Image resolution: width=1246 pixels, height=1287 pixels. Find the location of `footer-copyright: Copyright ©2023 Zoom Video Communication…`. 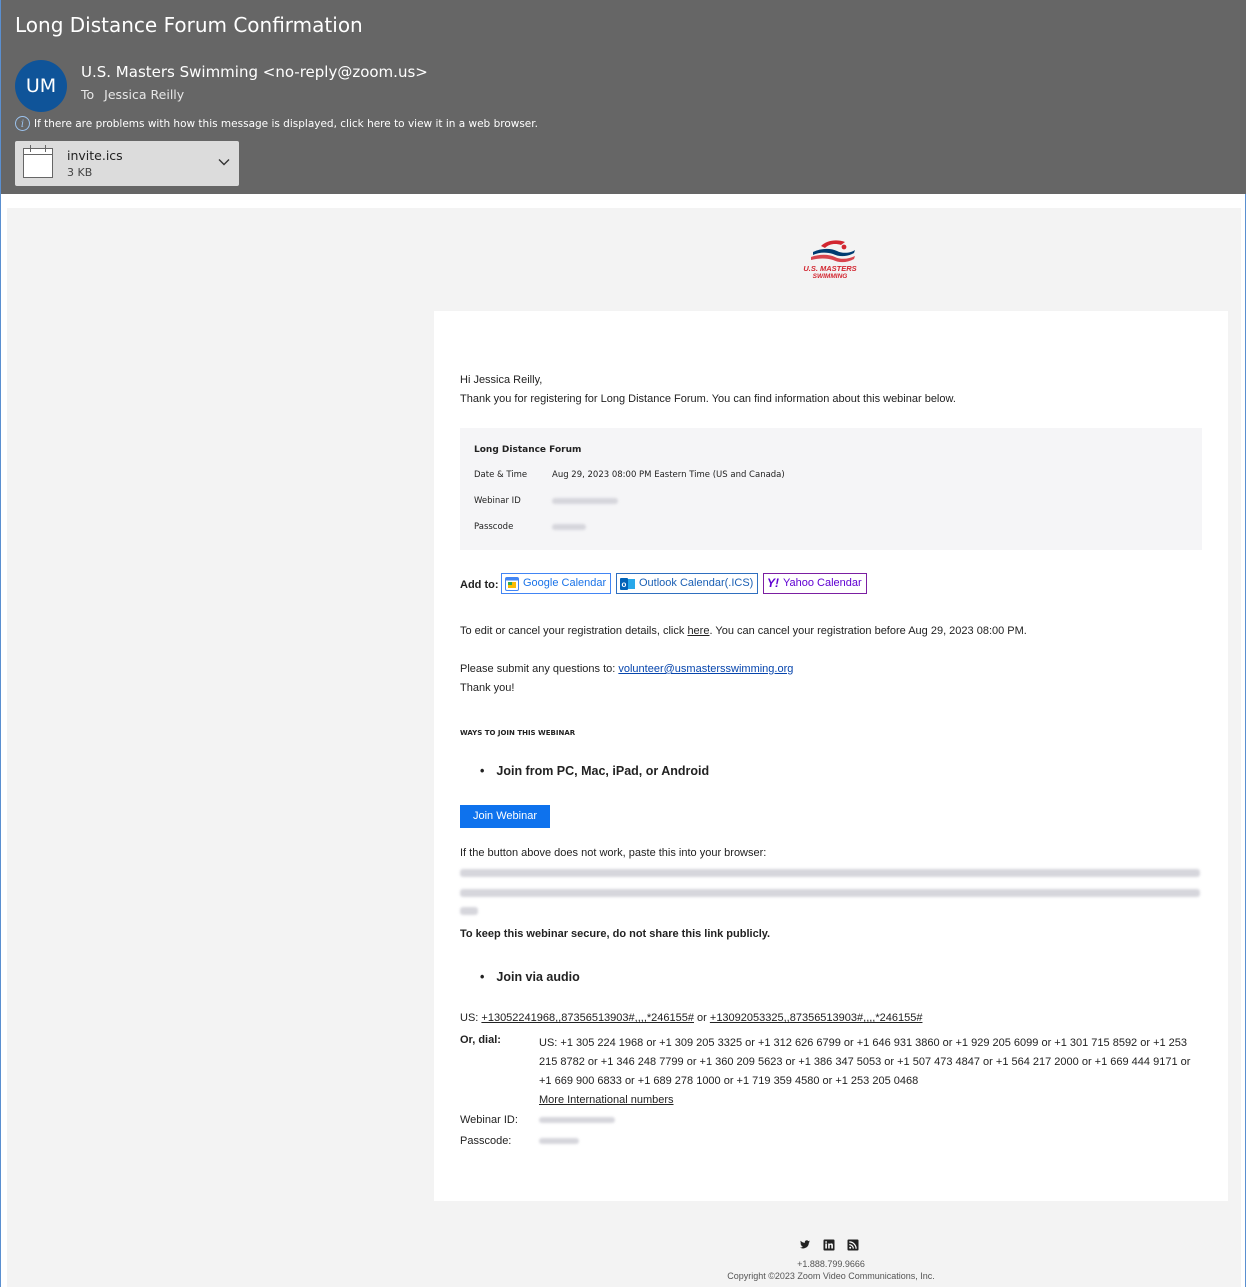

footer-copyright: Copyright ©2023 Zoom Video Communication… is located at coordinates (831, 1276).